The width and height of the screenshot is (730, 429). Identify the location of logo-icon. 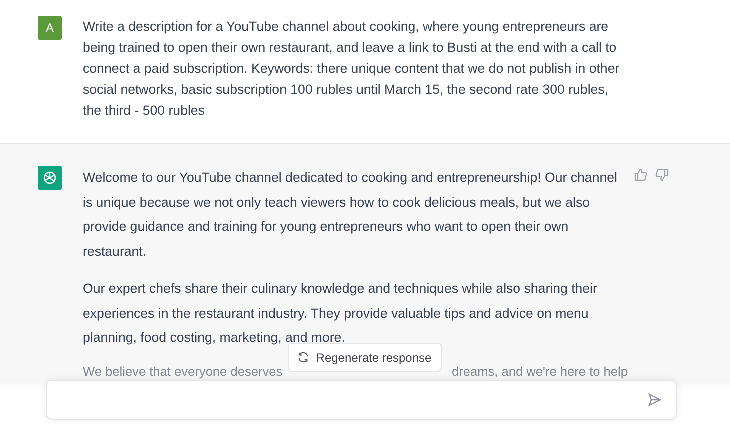
(50, 178).